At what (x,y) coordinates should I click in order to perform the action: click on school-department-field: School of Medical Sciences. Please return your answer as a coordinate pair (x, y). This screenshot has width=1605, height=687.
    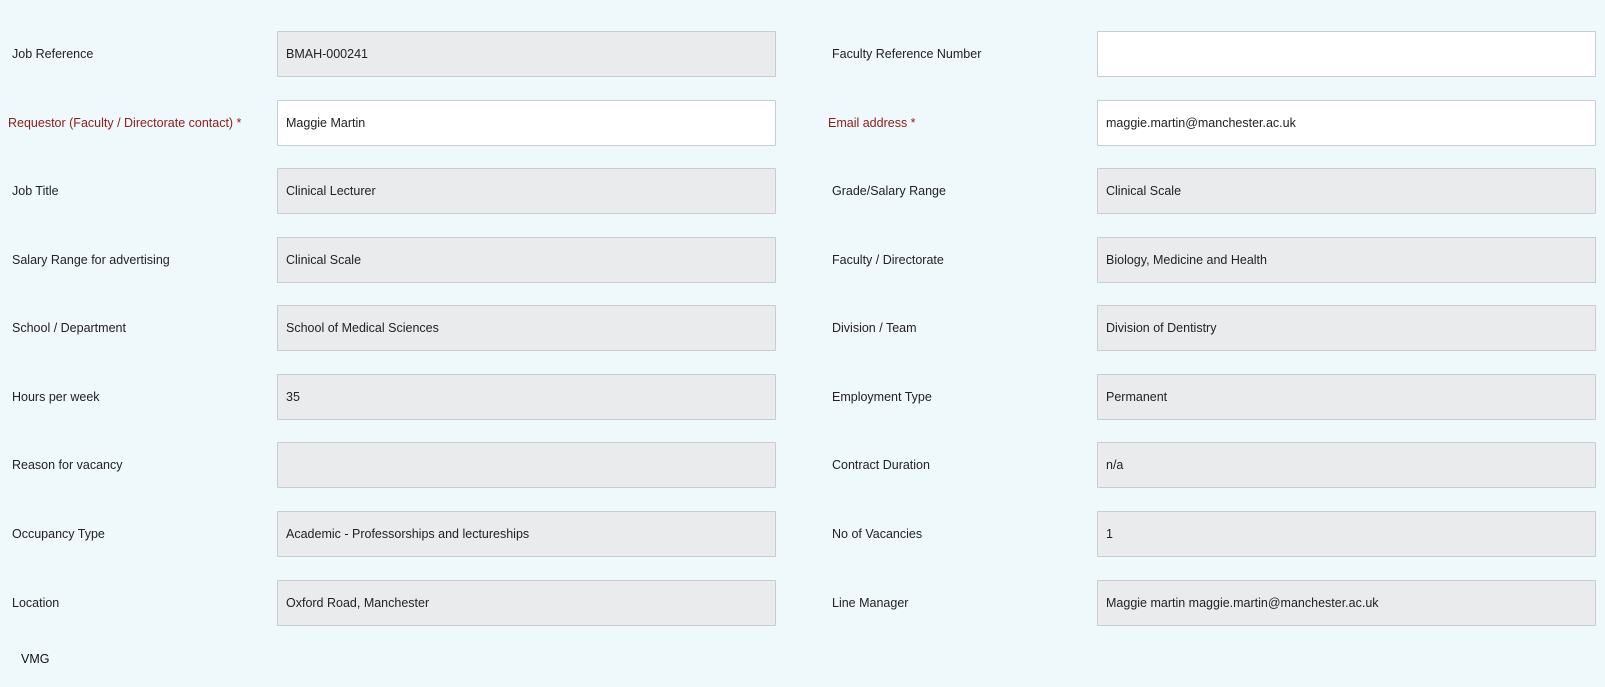
    Looking at the image, I should click on (526, 328).